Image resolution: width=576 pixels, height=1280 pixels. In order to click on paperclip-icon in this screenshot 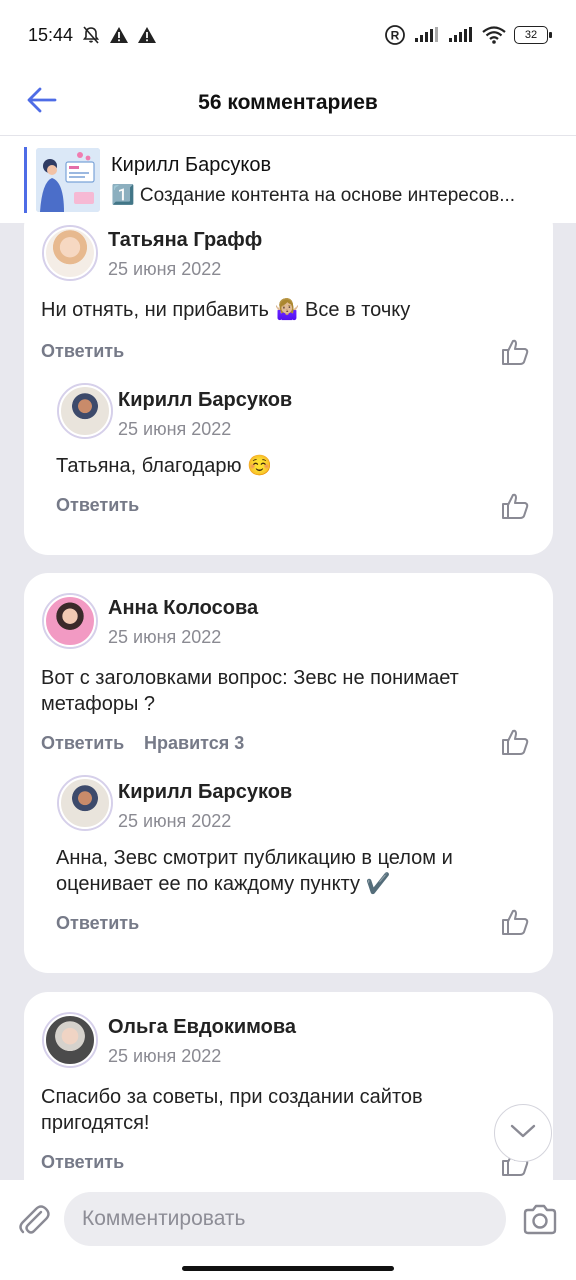, I will do `click(34, 1224)`.